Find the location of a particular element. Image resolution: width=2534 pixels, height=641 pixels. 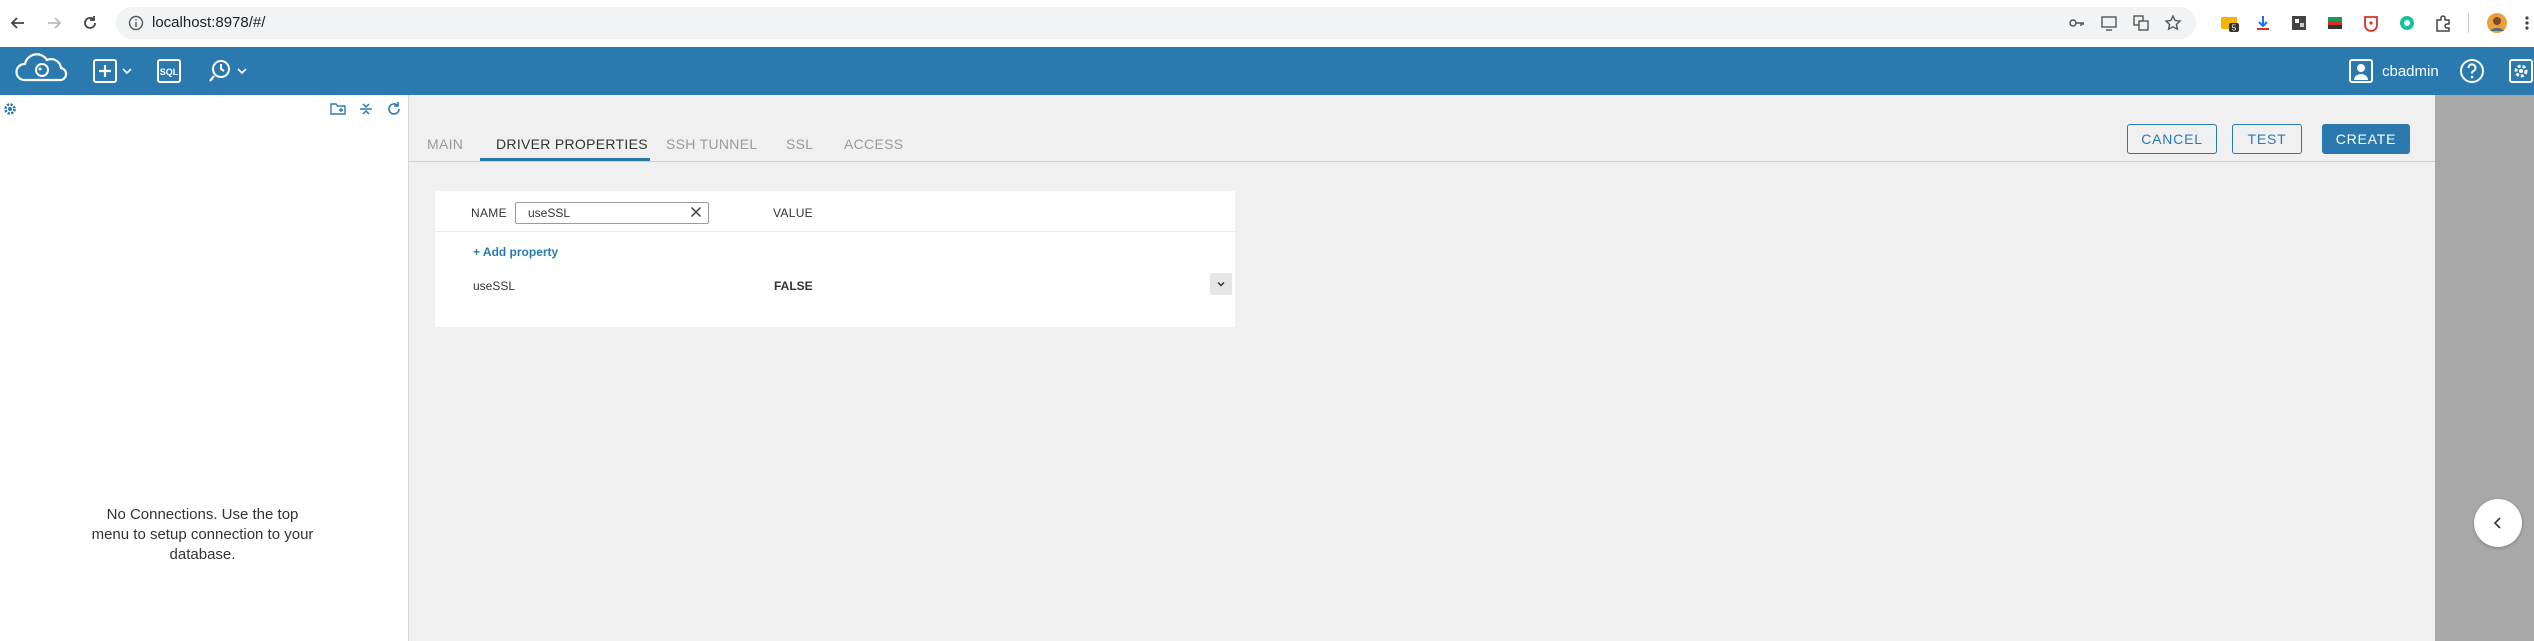

history-icon is located at coordinates (219, 71).